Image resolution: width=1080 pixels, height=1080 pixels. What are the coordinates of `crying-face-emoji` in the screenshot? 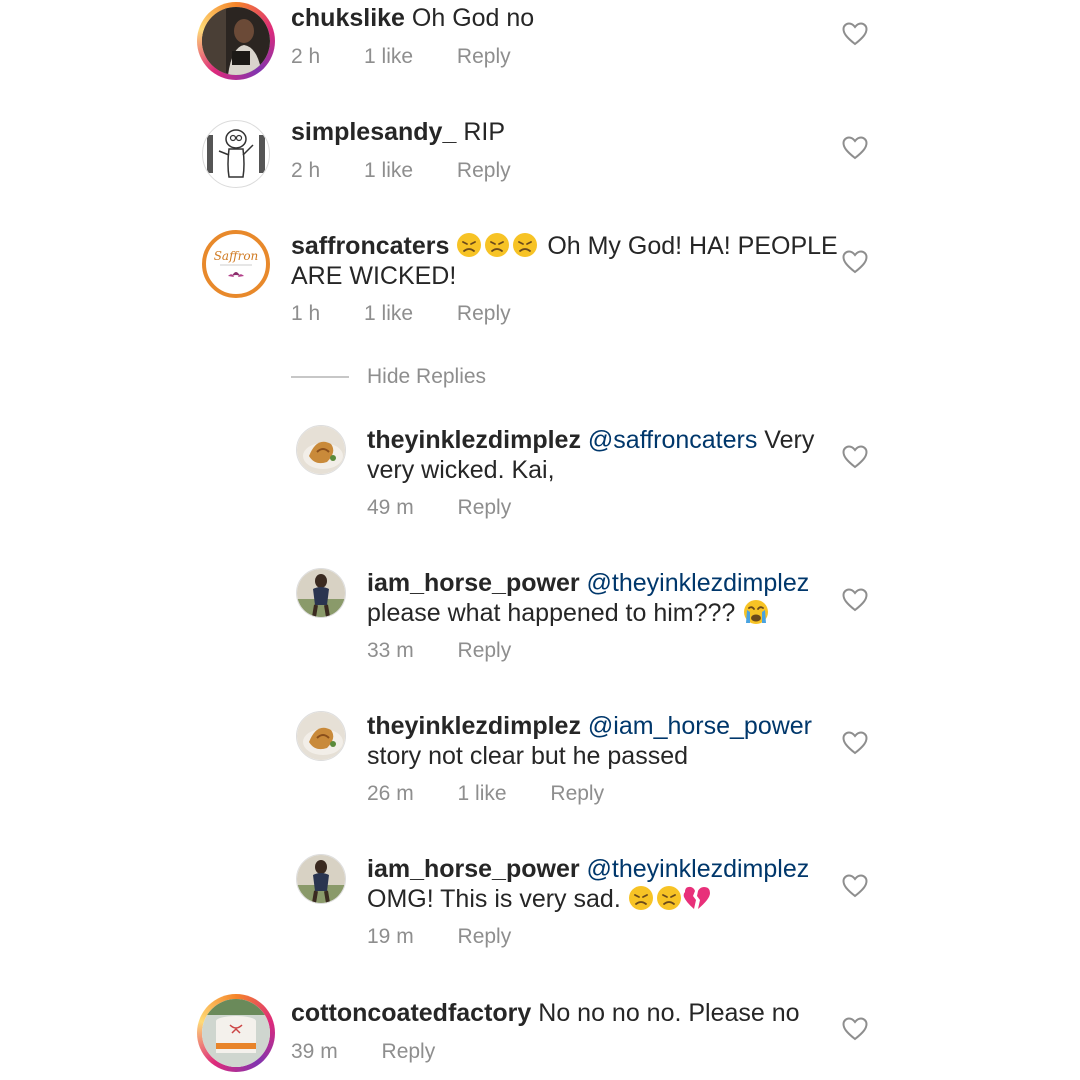 It's located at (756, 615).